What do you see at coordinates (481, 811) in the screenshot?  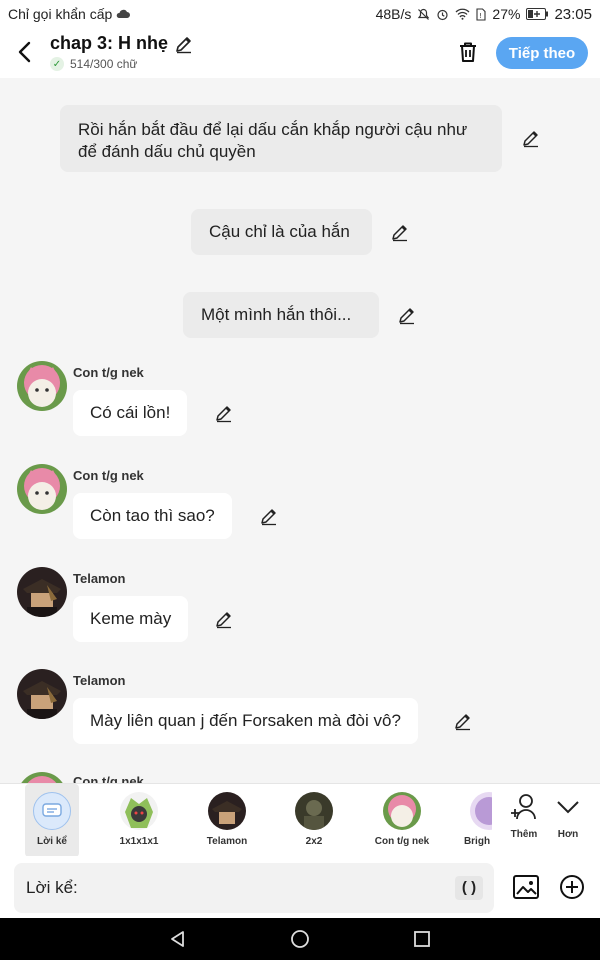 I see `purple-avatar` at bounding box center [481, 811].